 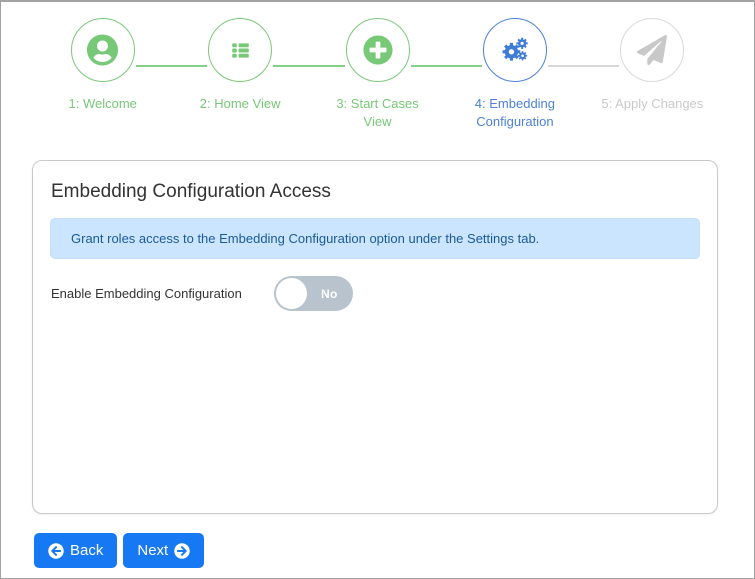 I want to click on plus-circle-icon, so click(x=377, y=50).